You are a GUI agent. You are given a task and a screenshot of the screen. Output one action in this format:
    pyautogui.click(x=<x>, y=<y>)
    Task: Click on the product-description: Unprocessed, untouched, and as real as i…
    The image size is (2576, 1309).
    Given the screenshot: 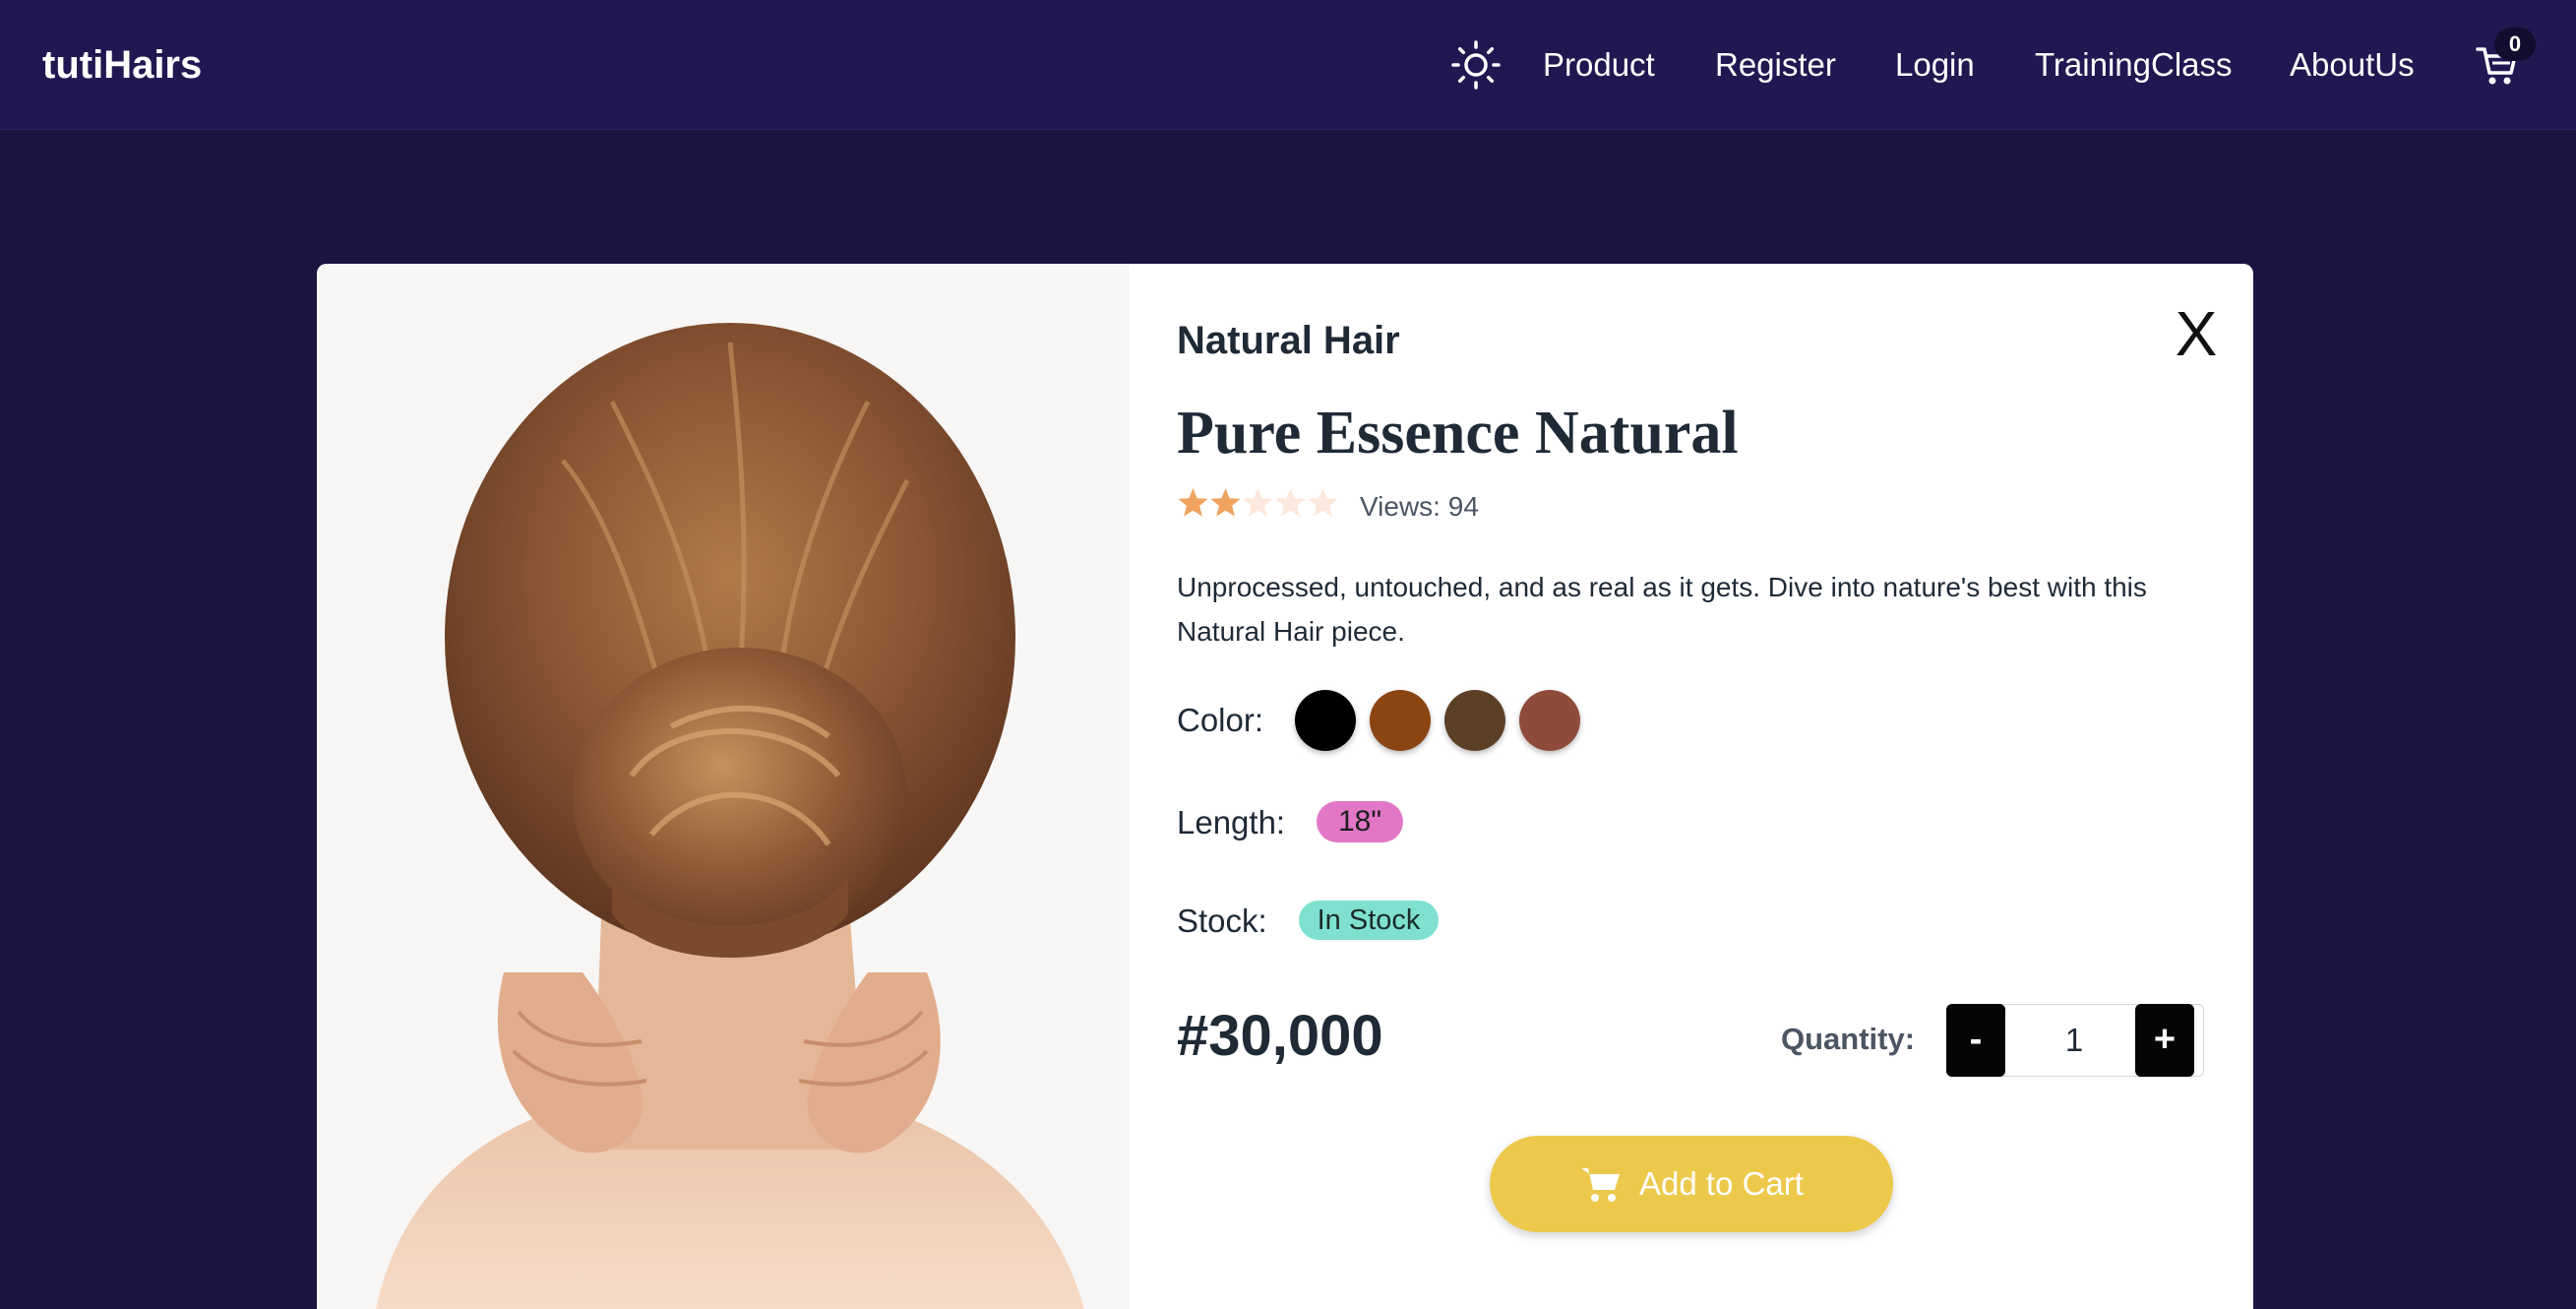 What is the action you would take?
    pyautogui.click(x=1662, y=609)
    